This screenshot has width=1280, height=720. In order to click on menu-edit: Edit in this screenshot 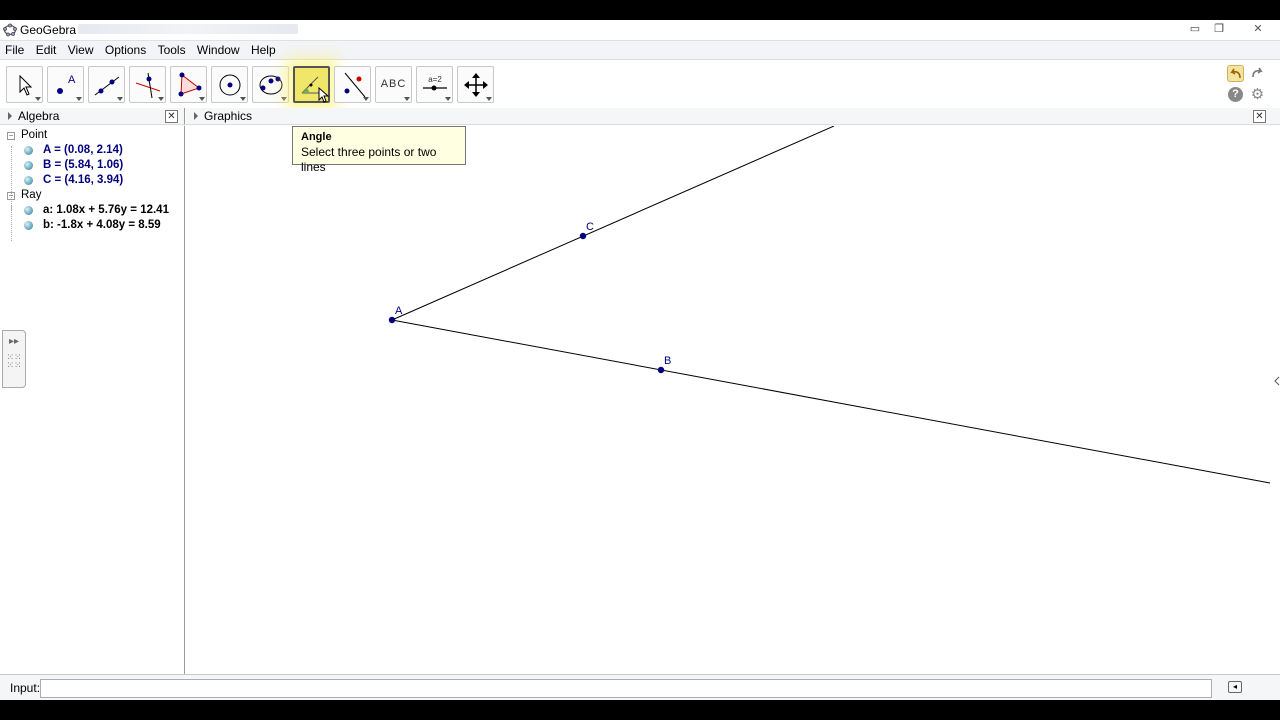, I will do `click(46, 50)`.